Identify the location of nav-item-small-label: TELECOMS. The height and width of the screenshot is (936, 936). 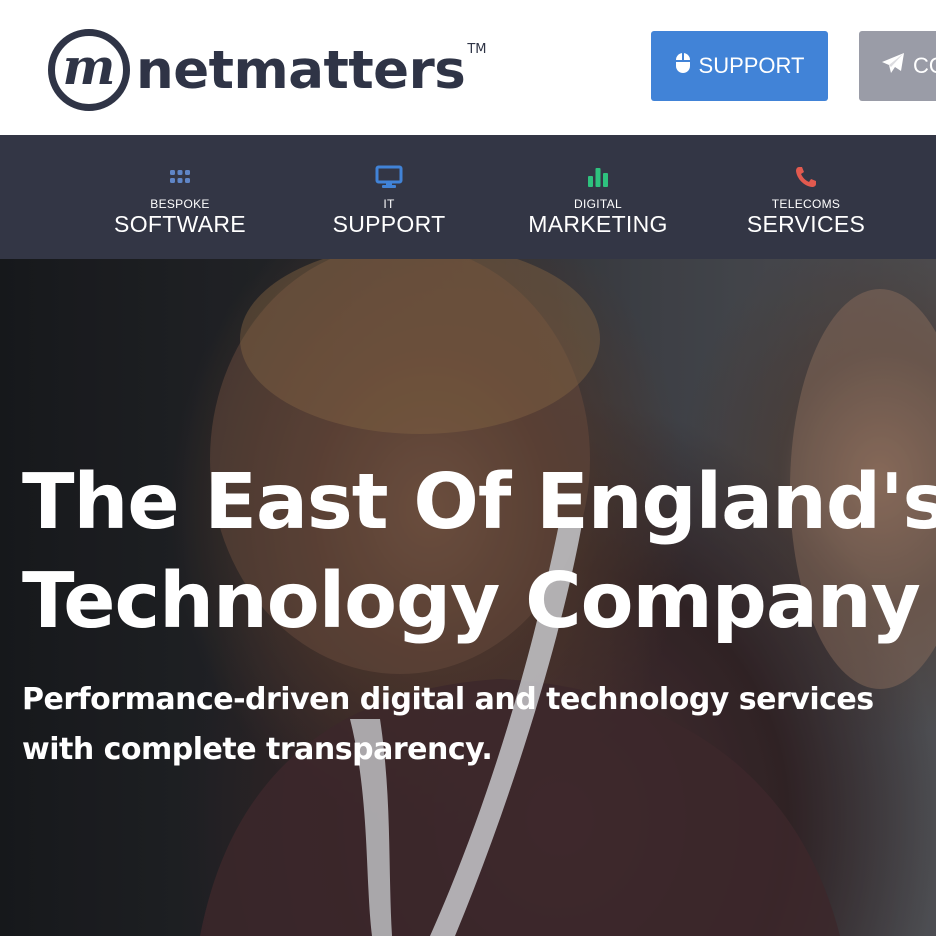
(806, 204).